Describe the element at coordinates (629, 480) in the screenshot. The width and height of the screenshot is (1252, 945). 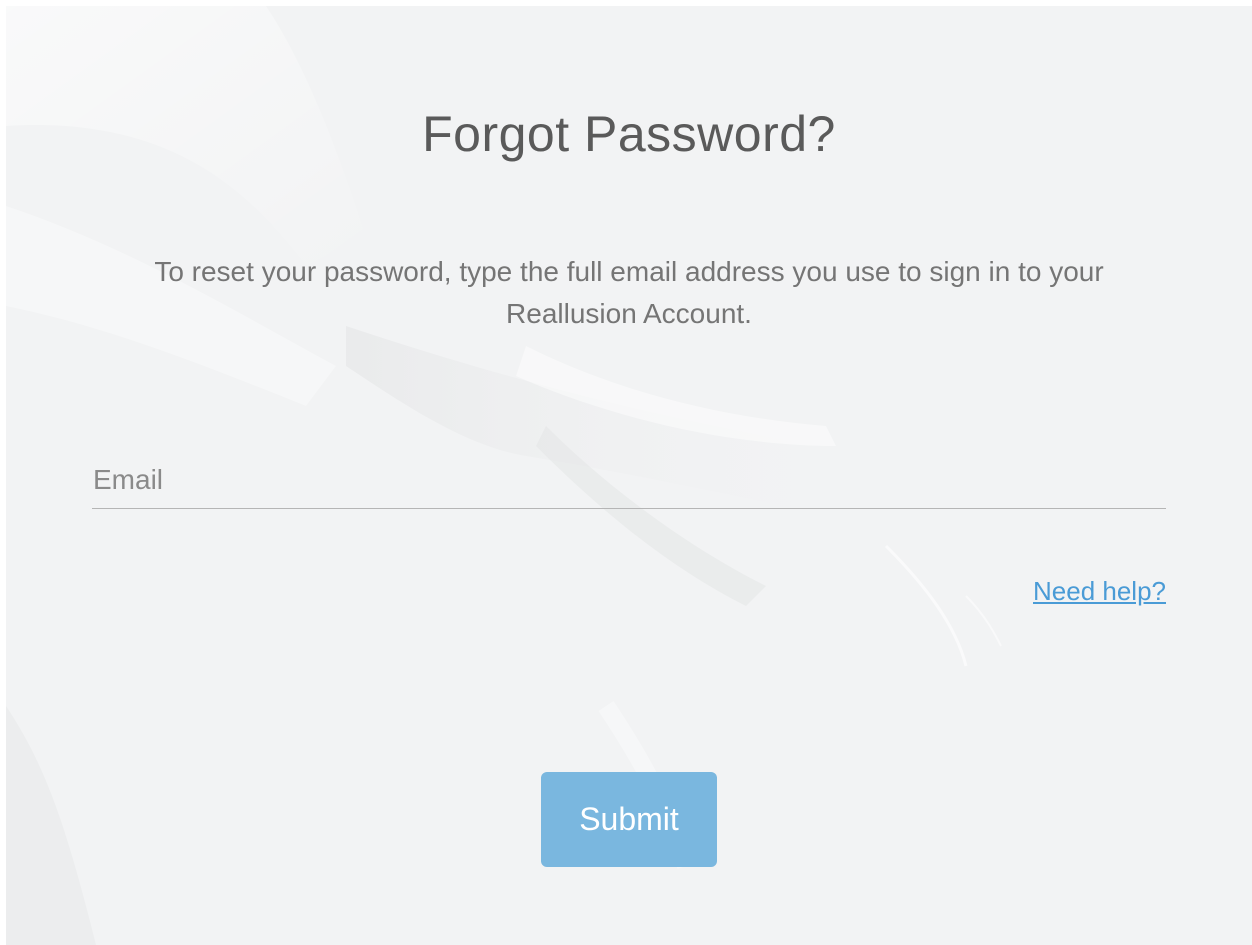
I see `email-field` at that location.